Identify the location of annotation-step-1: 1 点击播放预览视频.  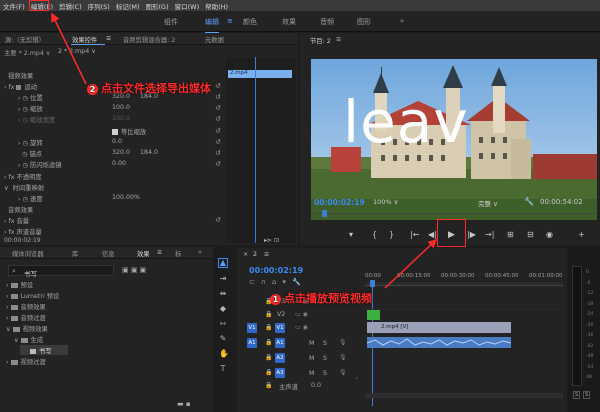
(321, 298).